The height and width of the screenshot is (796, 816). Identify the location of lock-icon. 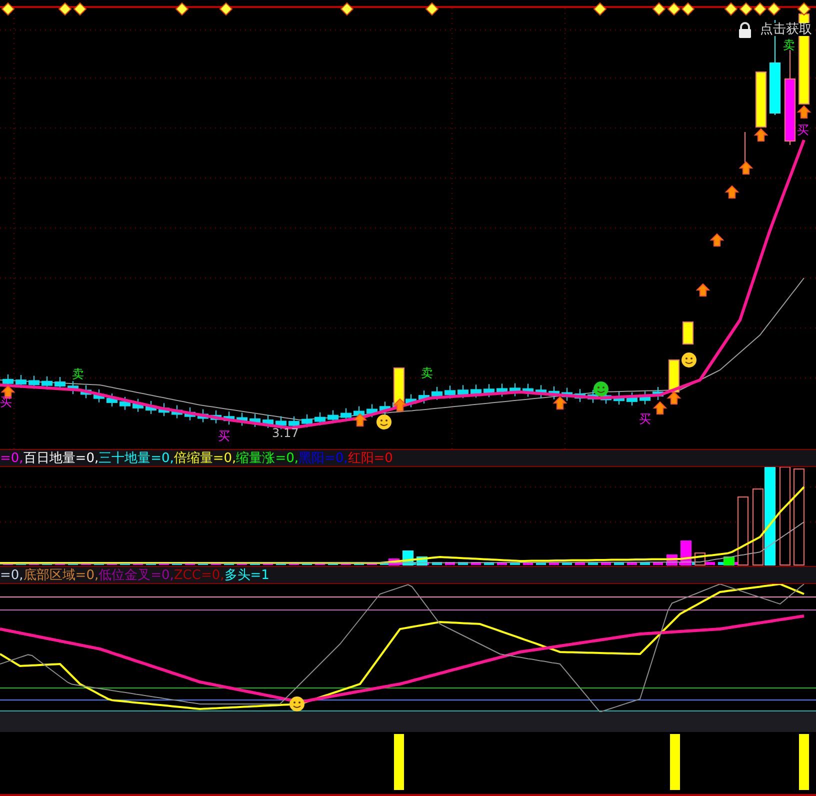
(745, 30).